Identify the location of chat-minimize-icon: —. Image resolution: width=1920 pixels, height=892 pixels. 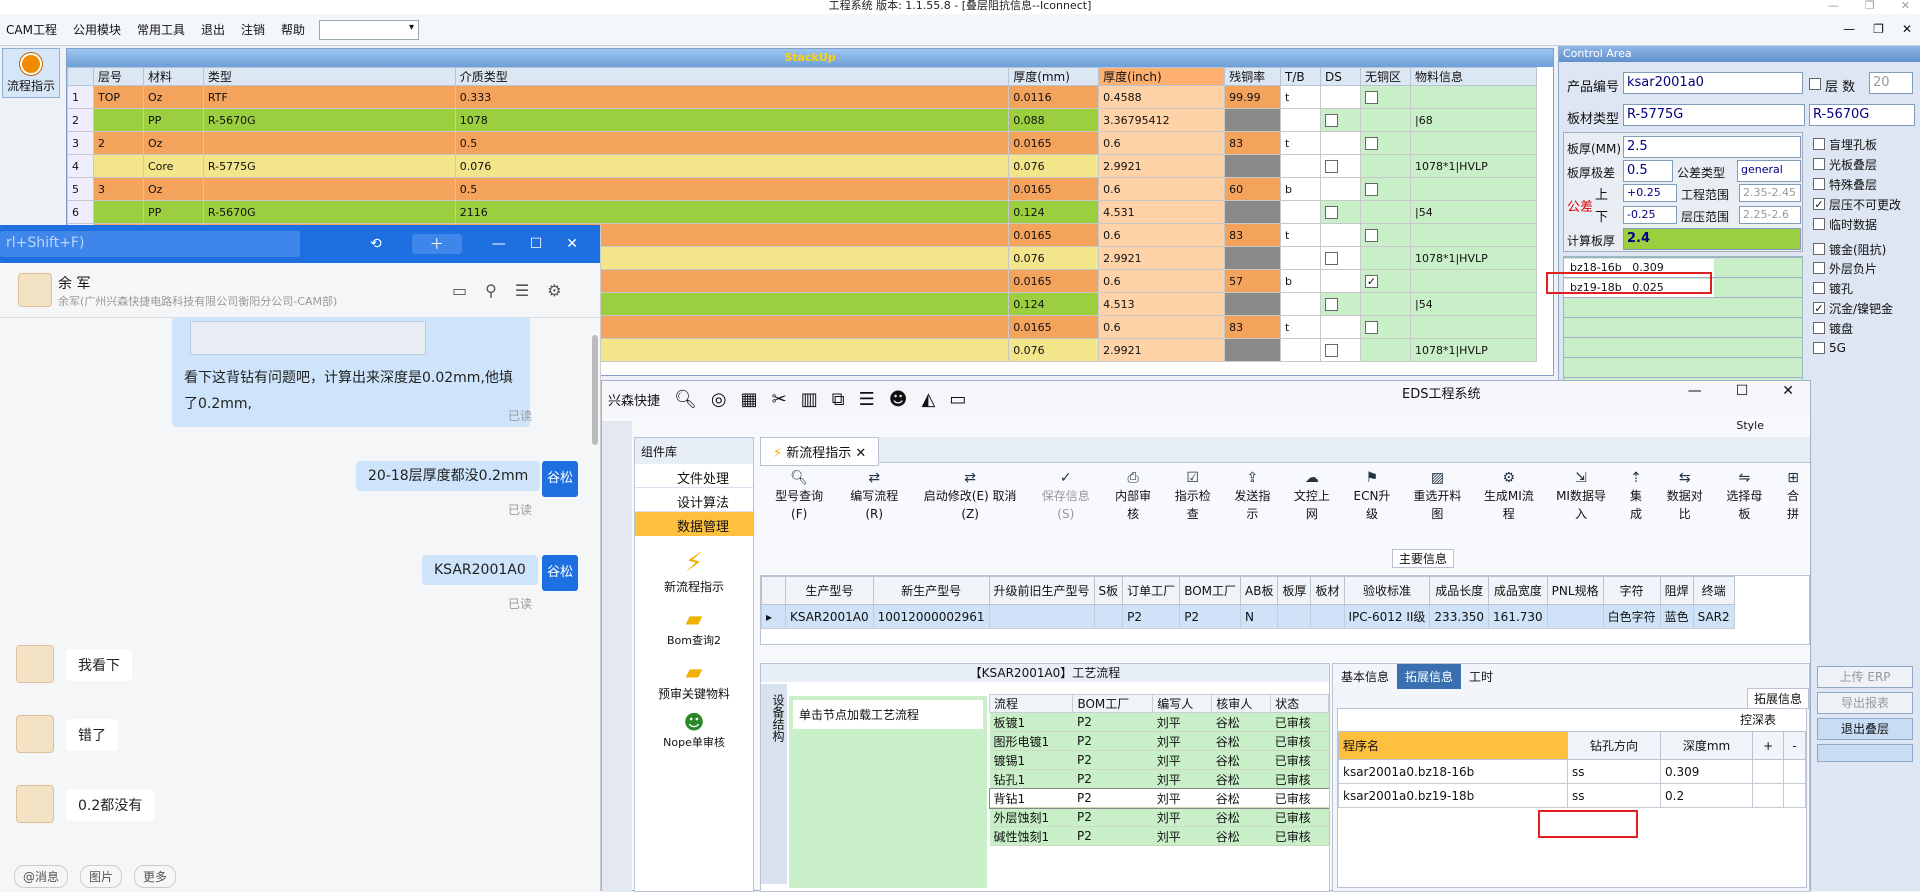
(499, 244).